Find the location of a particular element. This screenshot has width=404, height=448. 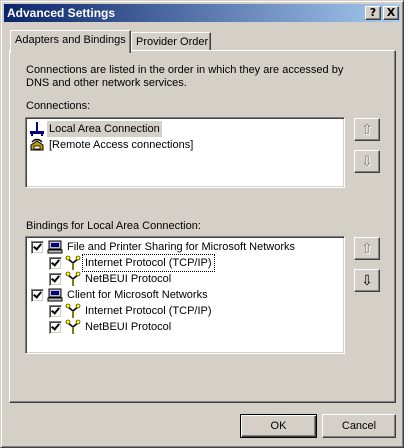

binding-label: Client for Microsoft Networks is located at coordinates (137, 295).